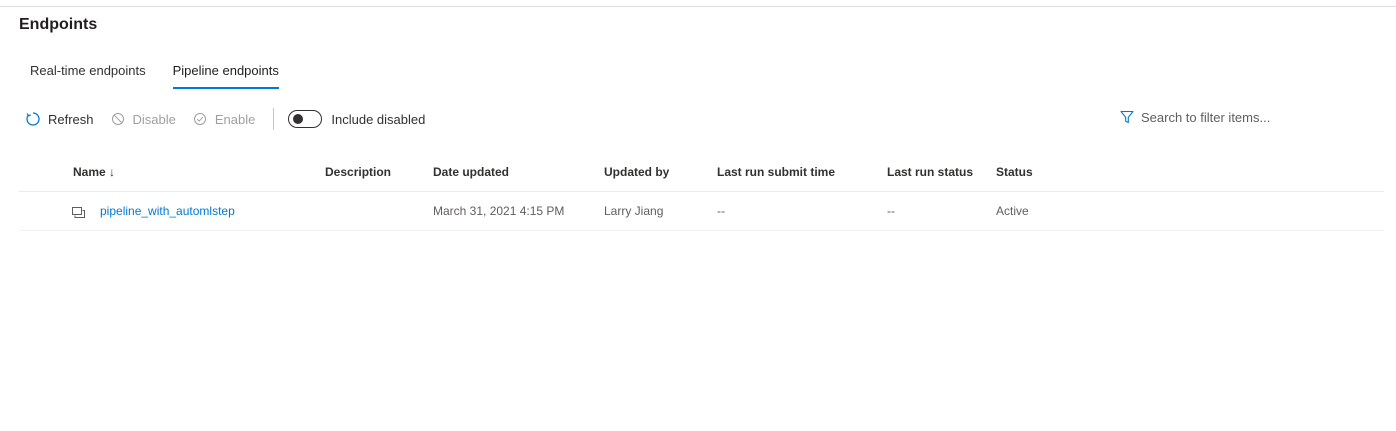  I want to click on disable-label: Disable, so click(154, 119).